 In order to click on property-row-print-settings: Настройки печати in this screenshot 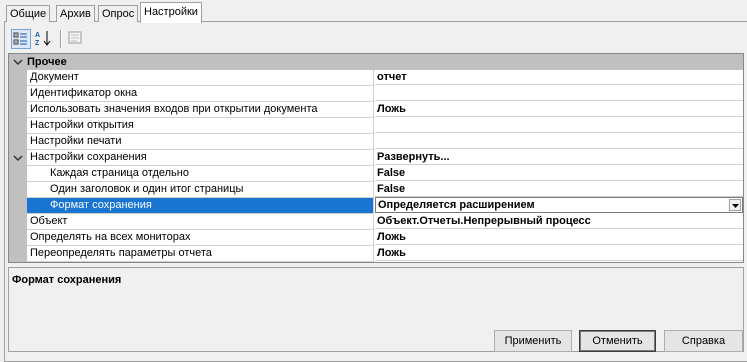, I will do `click(376, 142)`.